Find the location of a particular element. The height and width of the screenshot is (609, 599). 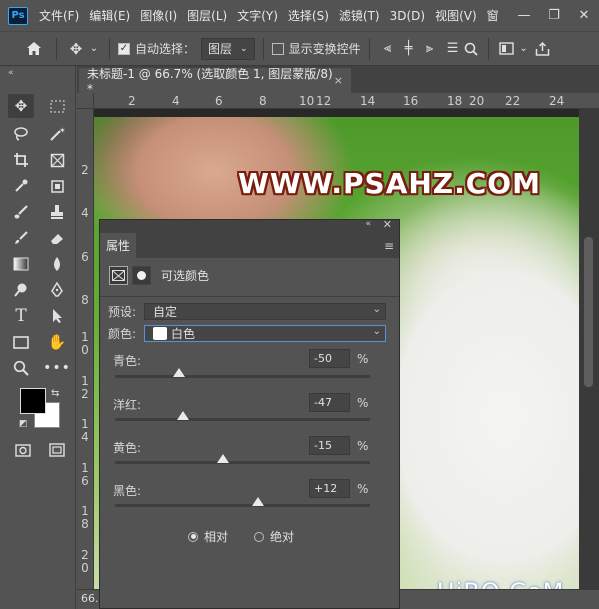

ruler-label: 4 is located at coordinates (176, 101).